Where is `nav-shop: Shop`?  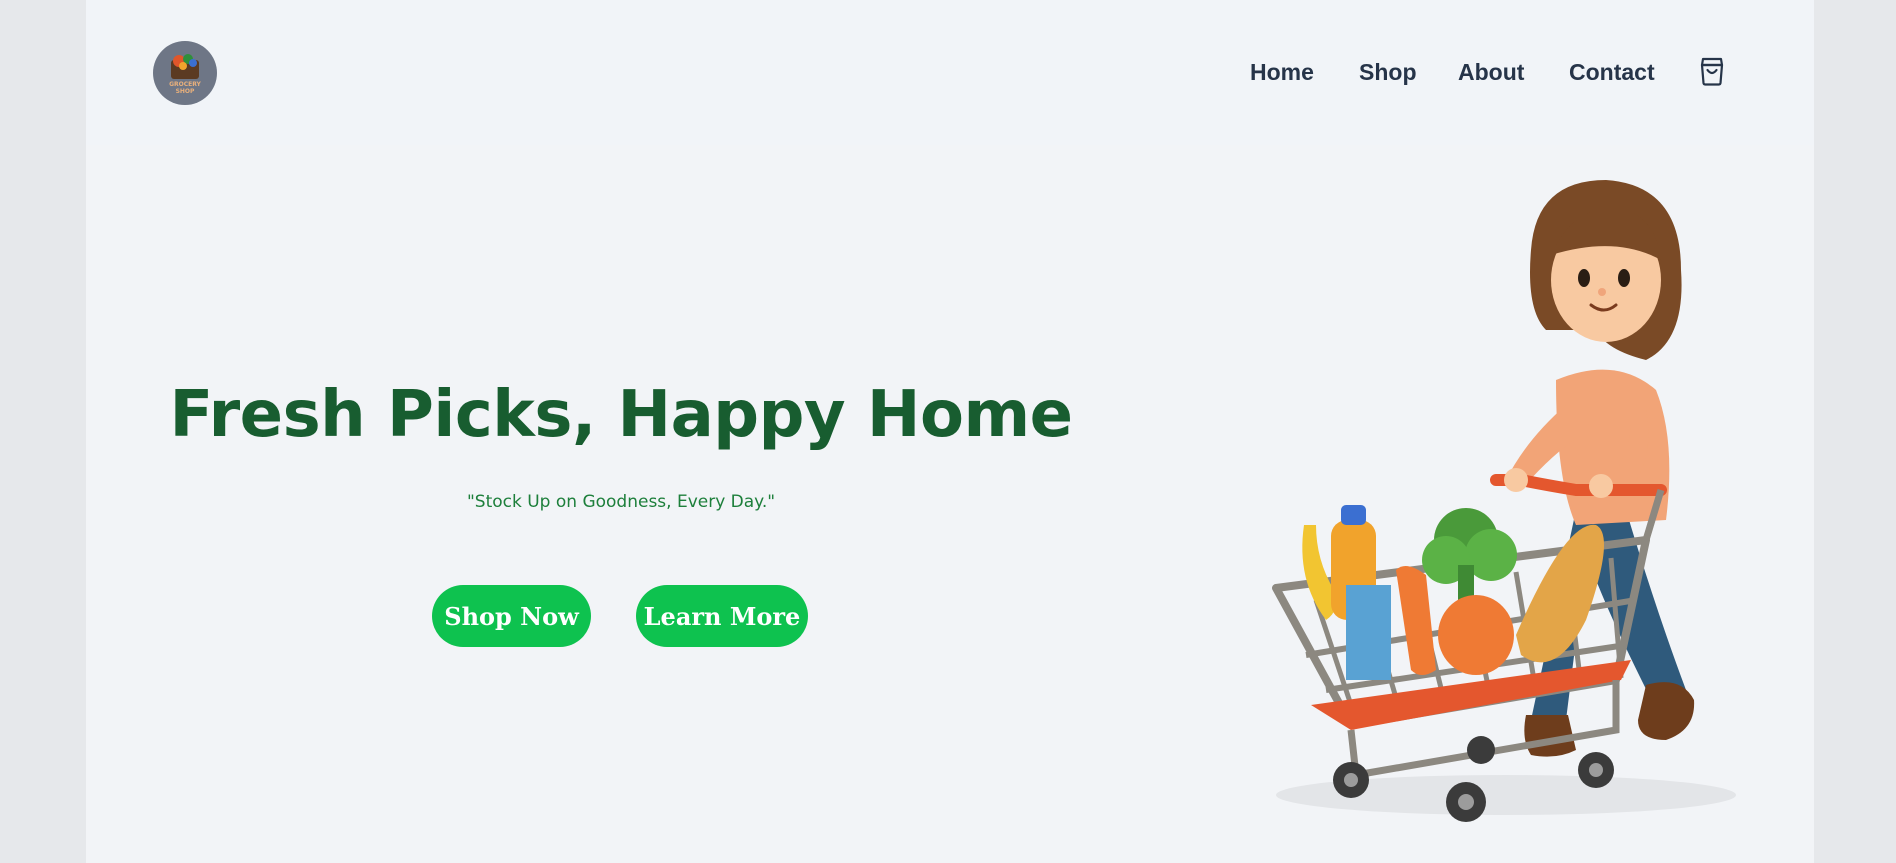
nav-shop: Shop is located at coordinates (1388, 72).